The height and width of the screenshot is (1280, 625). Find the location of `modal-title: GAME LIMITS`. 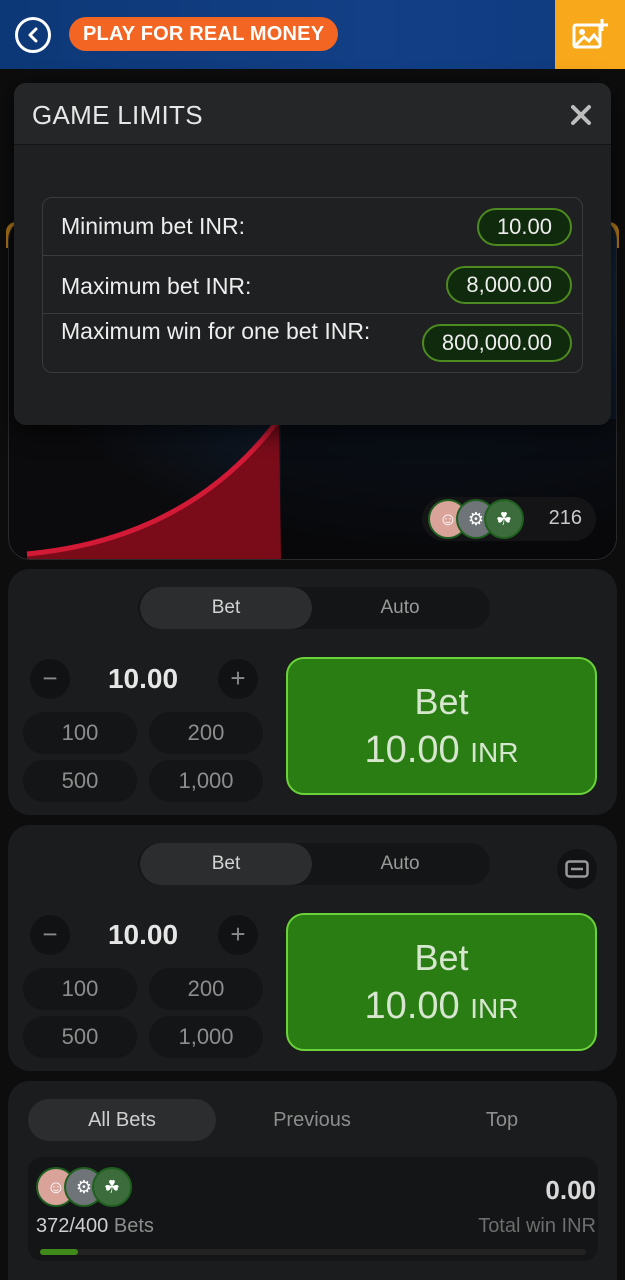

modal-title: GAME LIMITS is located at coordinates (117, 115).